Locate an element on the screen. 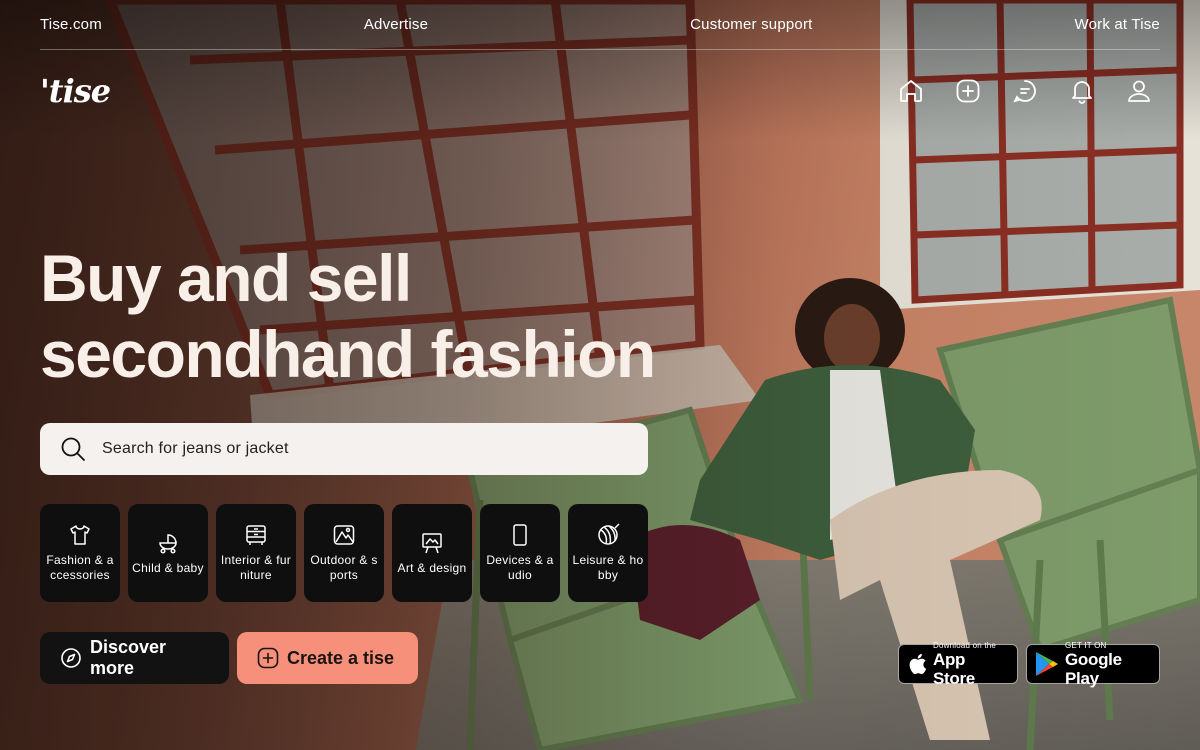 The height and width of the screenshot is (750, 1200). hero-title-line-2: secondhand fashion is located at coordinates (348, 354).